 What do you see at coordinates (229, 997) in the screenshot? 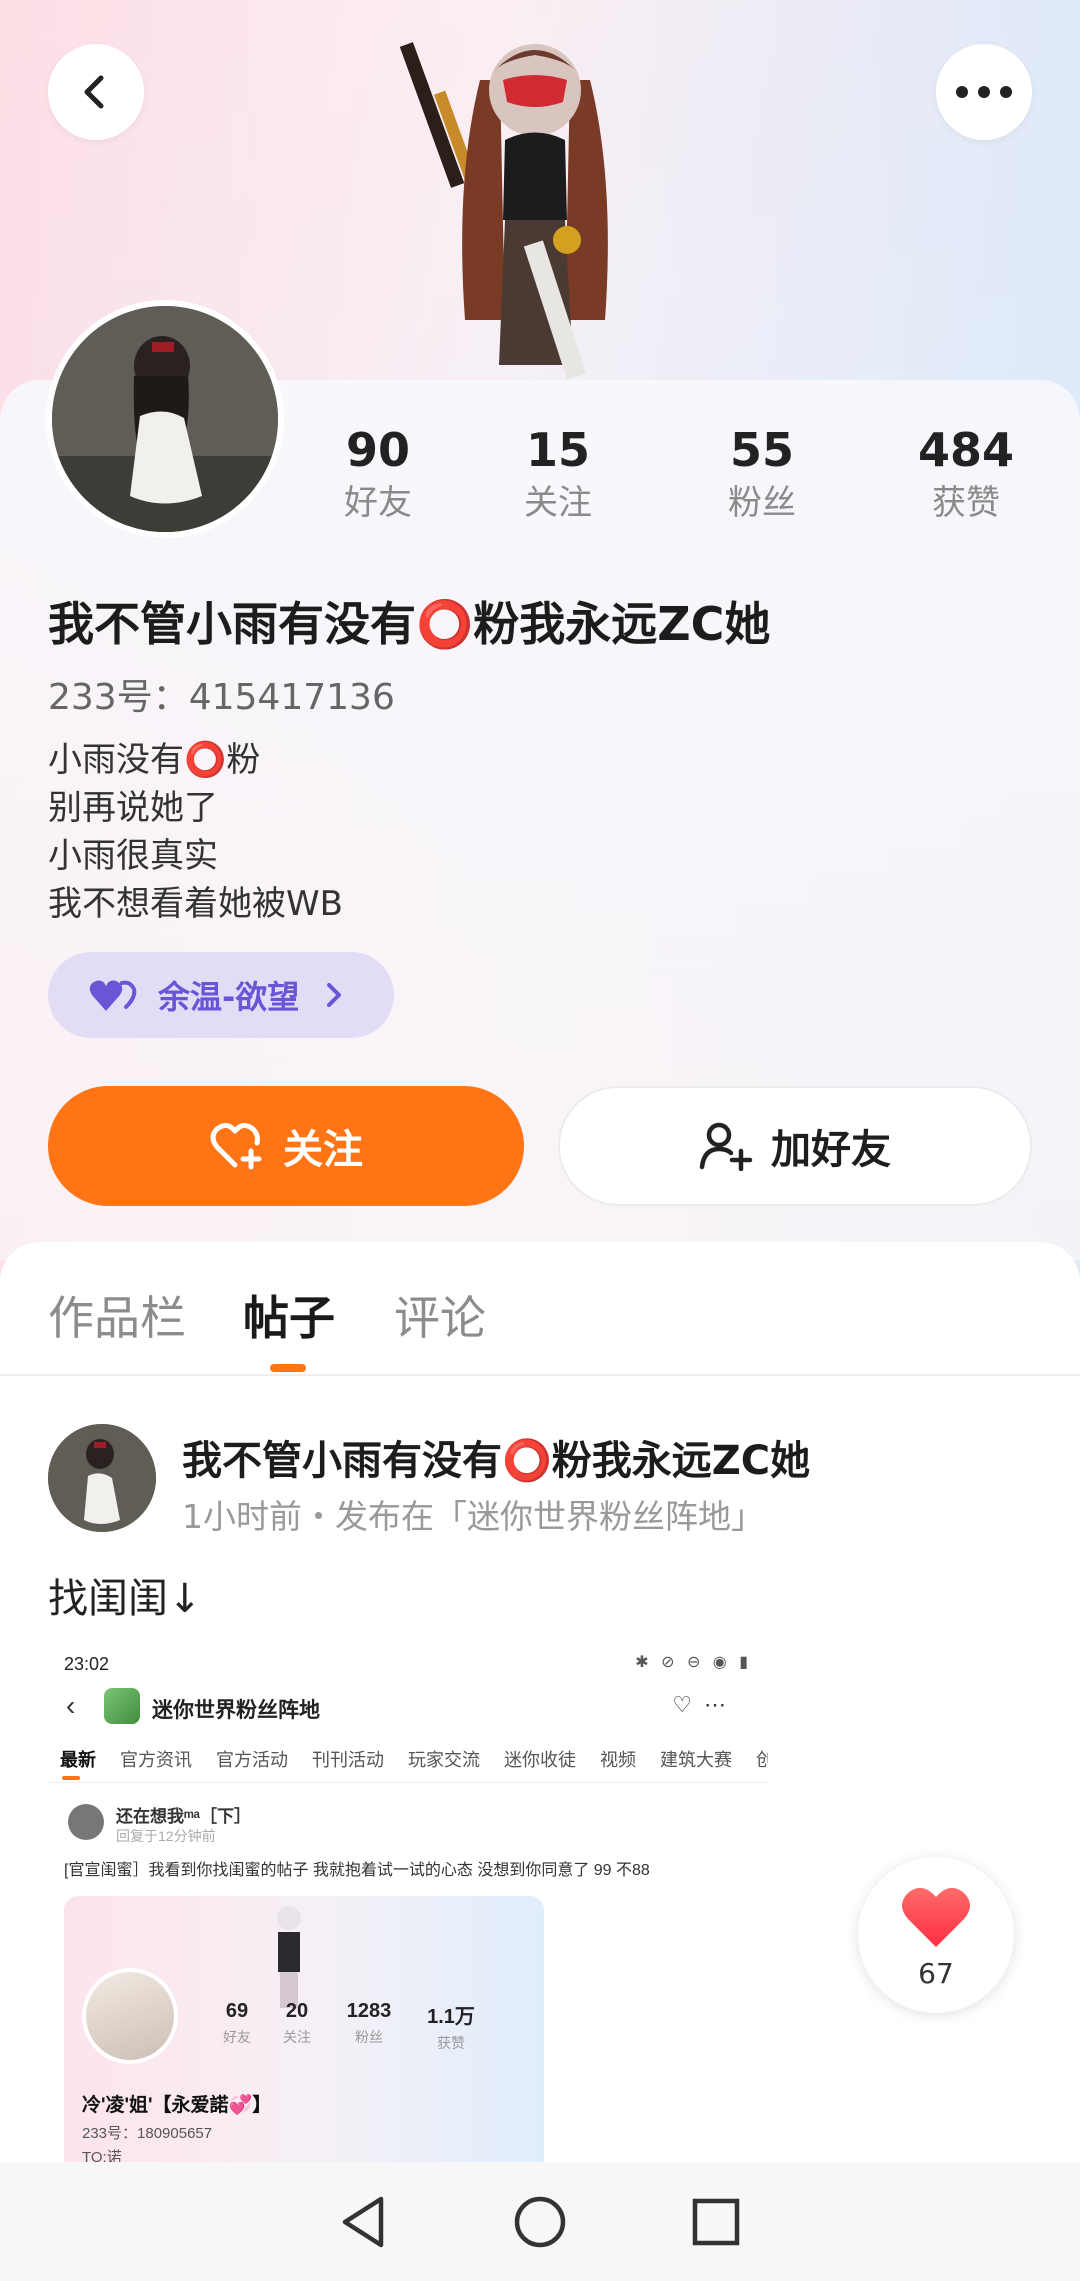
I see `title-badge-label: 余温-欲望` at bounding box center [229, 997].